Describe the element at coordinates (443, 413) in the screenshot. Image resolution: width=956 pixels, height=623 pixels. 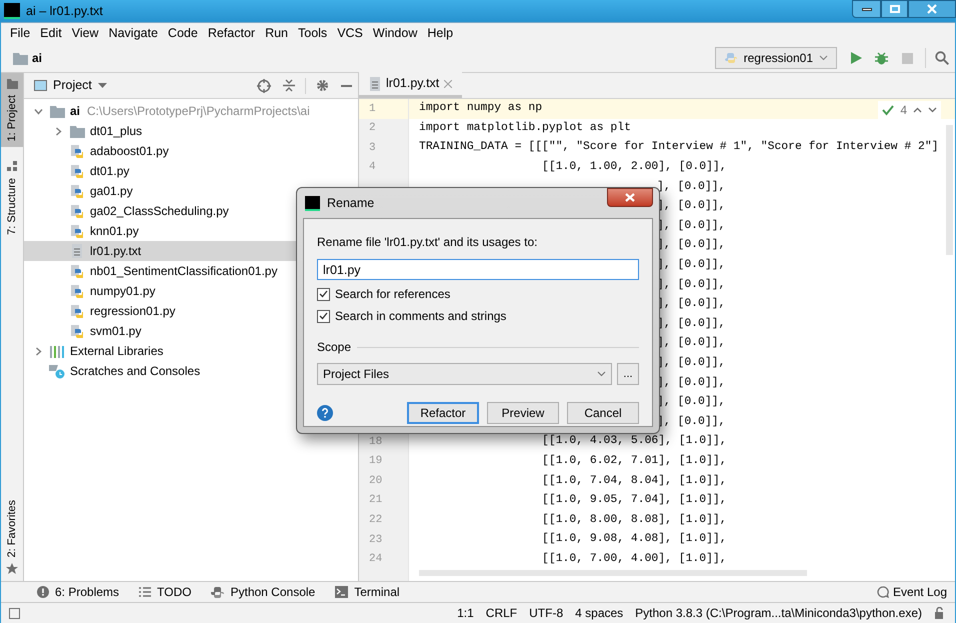
I see `dialog-button: Refactor` at that location.